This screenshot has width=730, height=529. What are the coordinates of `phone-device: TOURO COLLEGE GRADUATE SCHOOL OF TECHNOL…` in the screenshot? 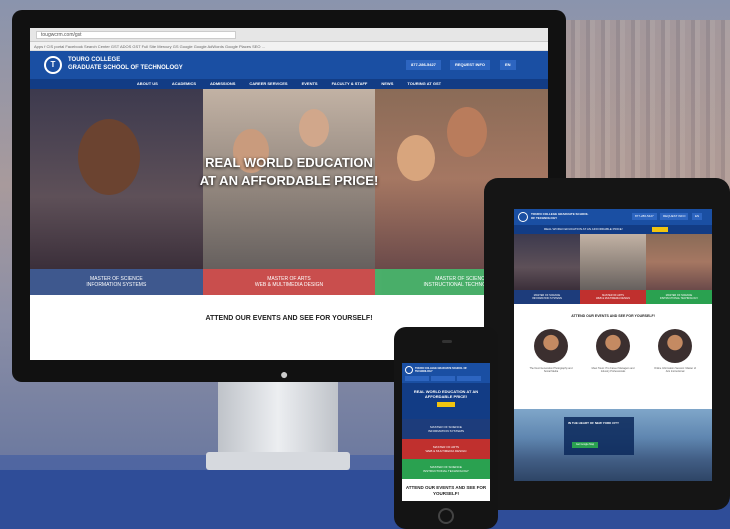 It's located at (446, 428).